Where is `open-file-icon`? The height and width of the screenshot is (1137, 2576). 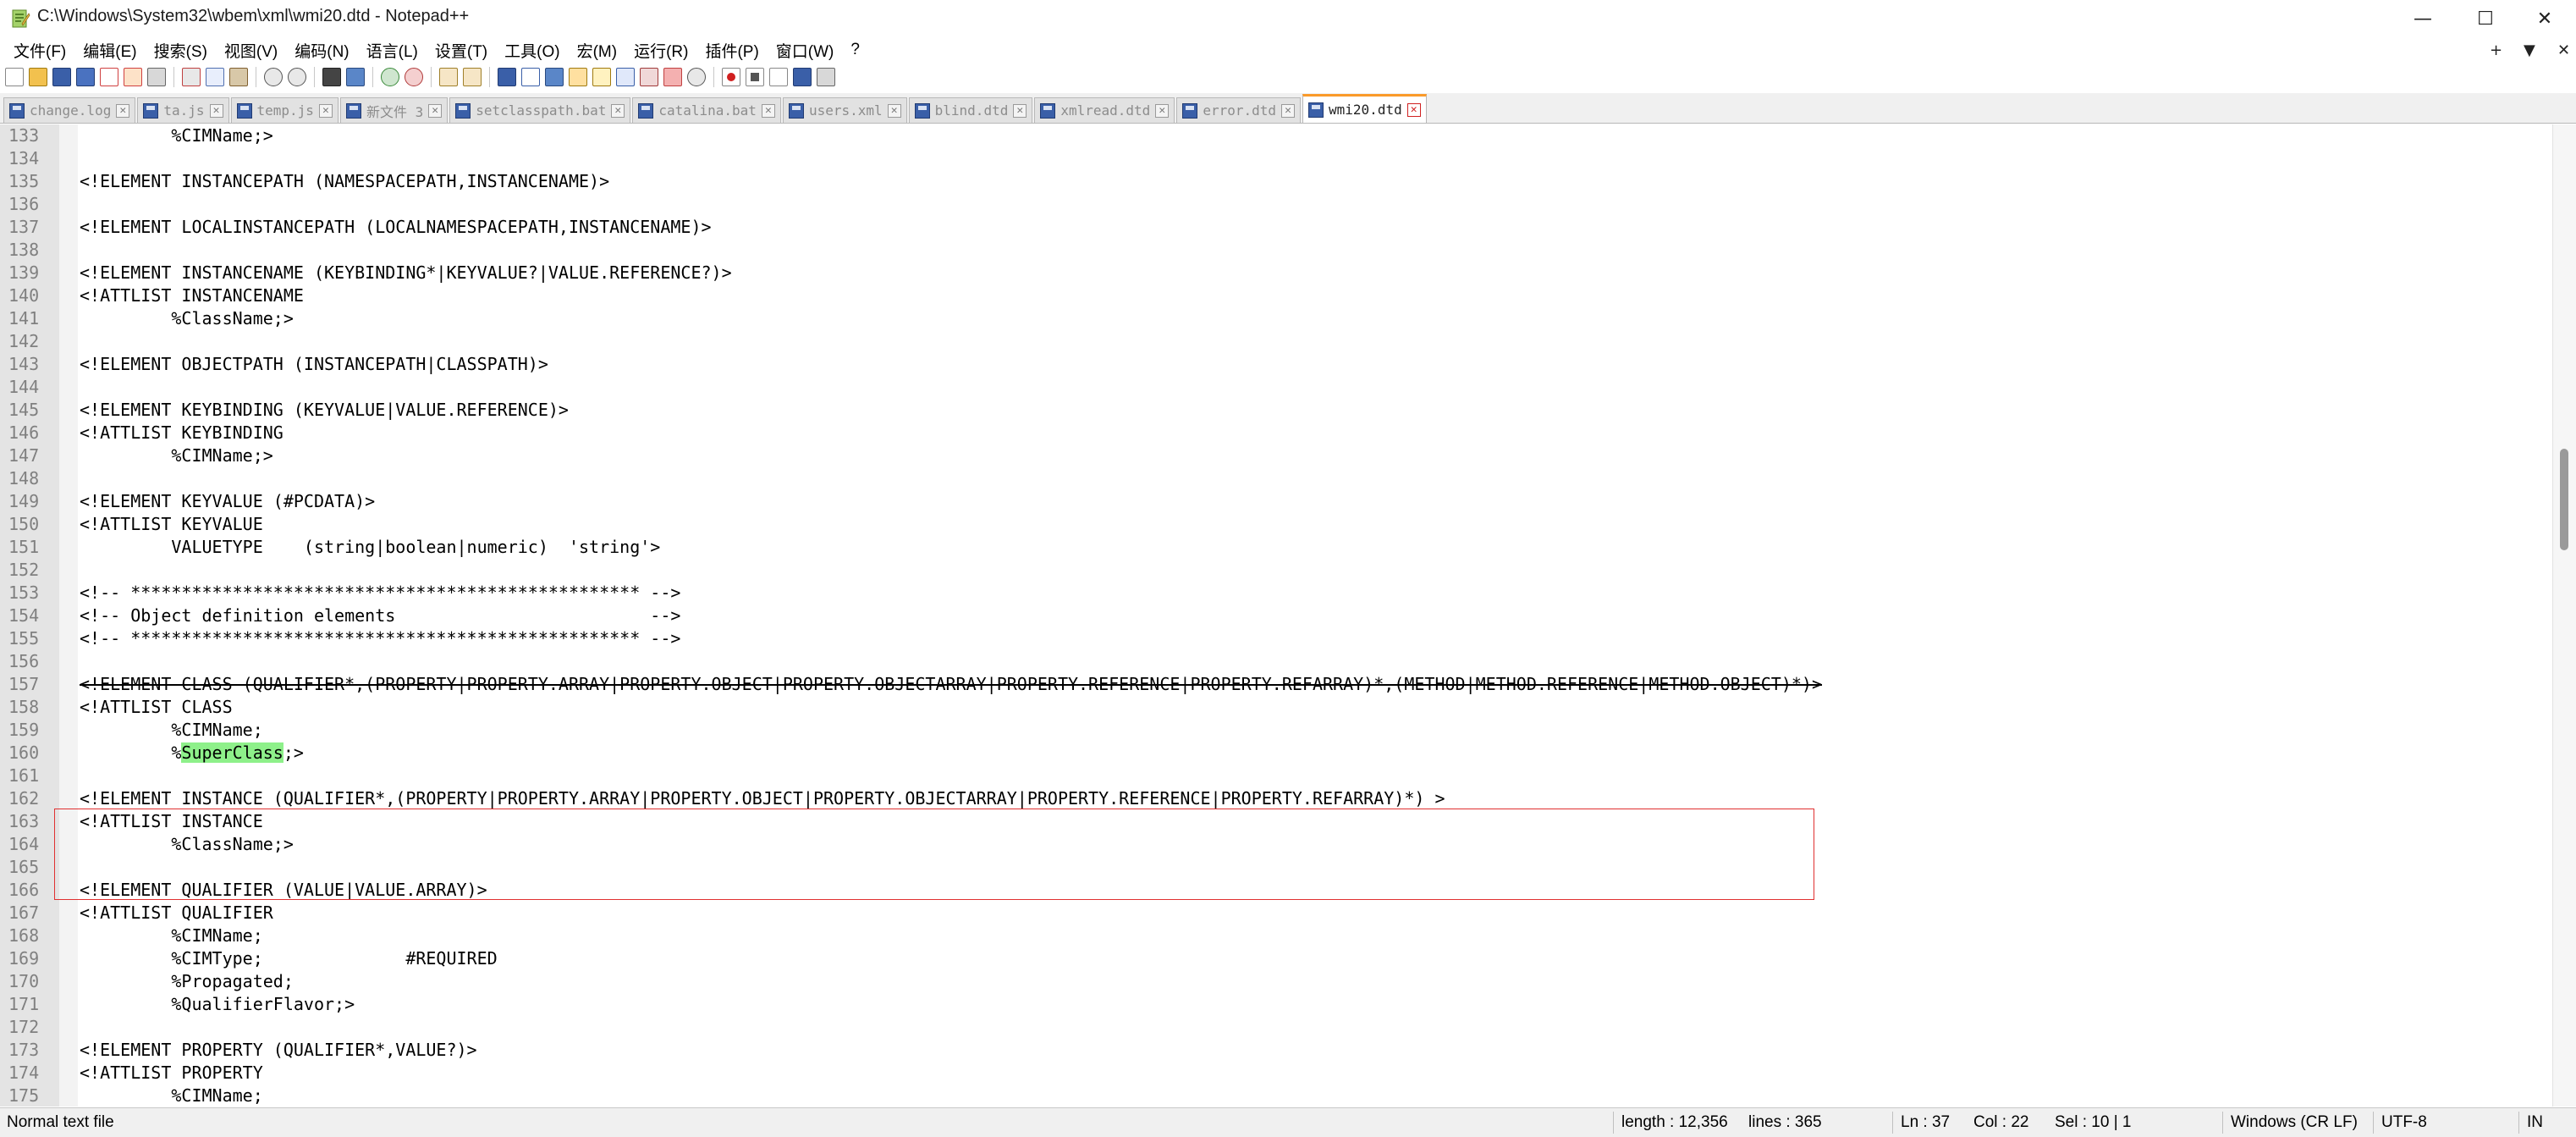
open-file-icon is located at coordinates (38, 77).